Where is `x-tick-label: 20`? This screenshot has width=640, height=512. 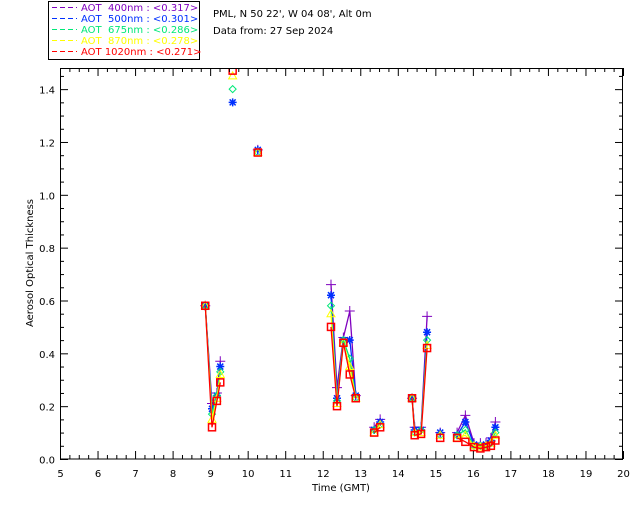
x-tick-label: 20 is located at coordinates (623, 474).